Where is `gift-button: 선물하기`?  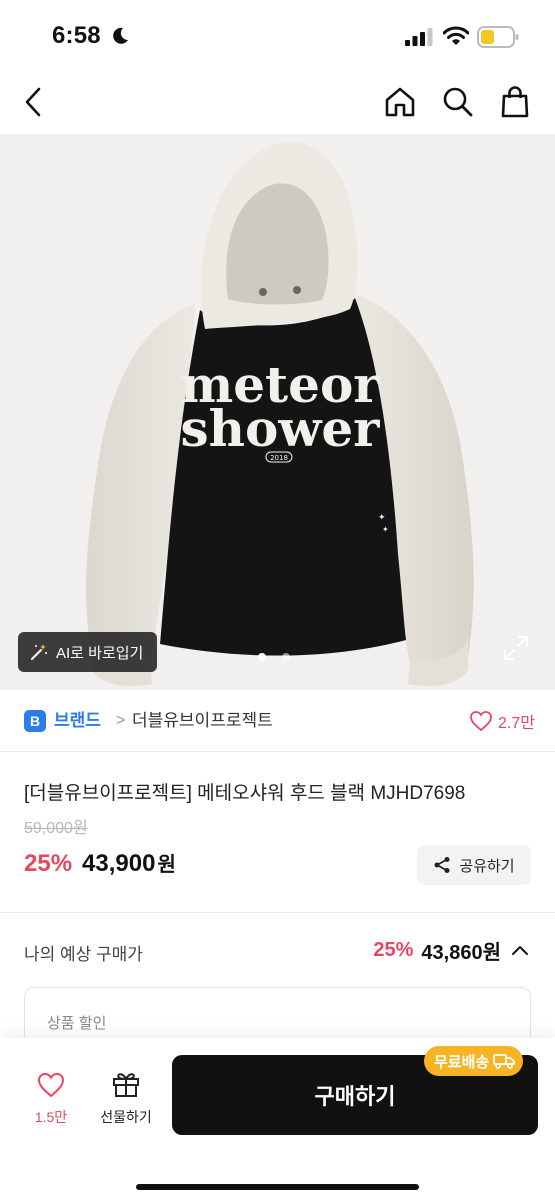
gift-button: 선물하기 is located at coordinates (126, 1098).